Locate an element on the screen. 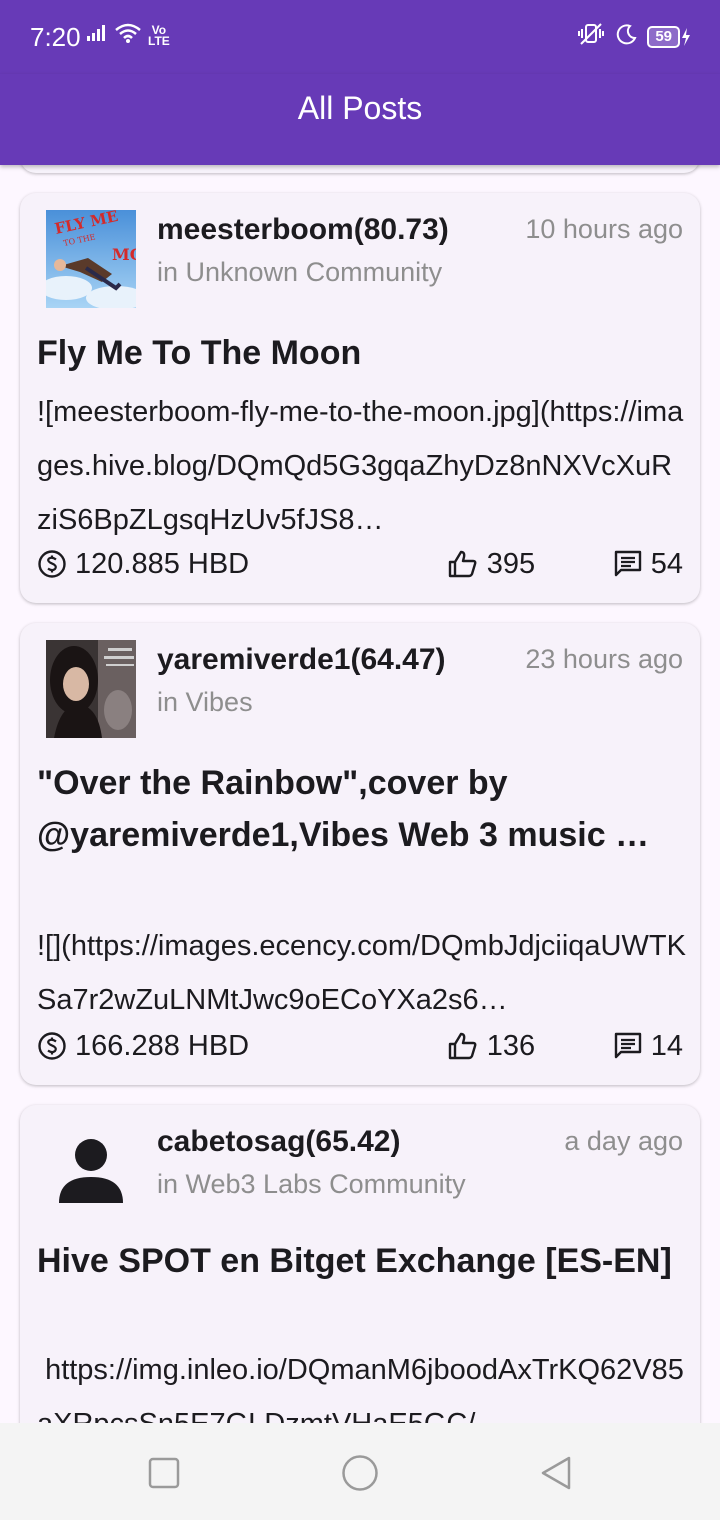 The height and width of the screenshot is (1520, 720). post-stats: 166.288 HBD 136 14 is located at coordinates (360, 1046).